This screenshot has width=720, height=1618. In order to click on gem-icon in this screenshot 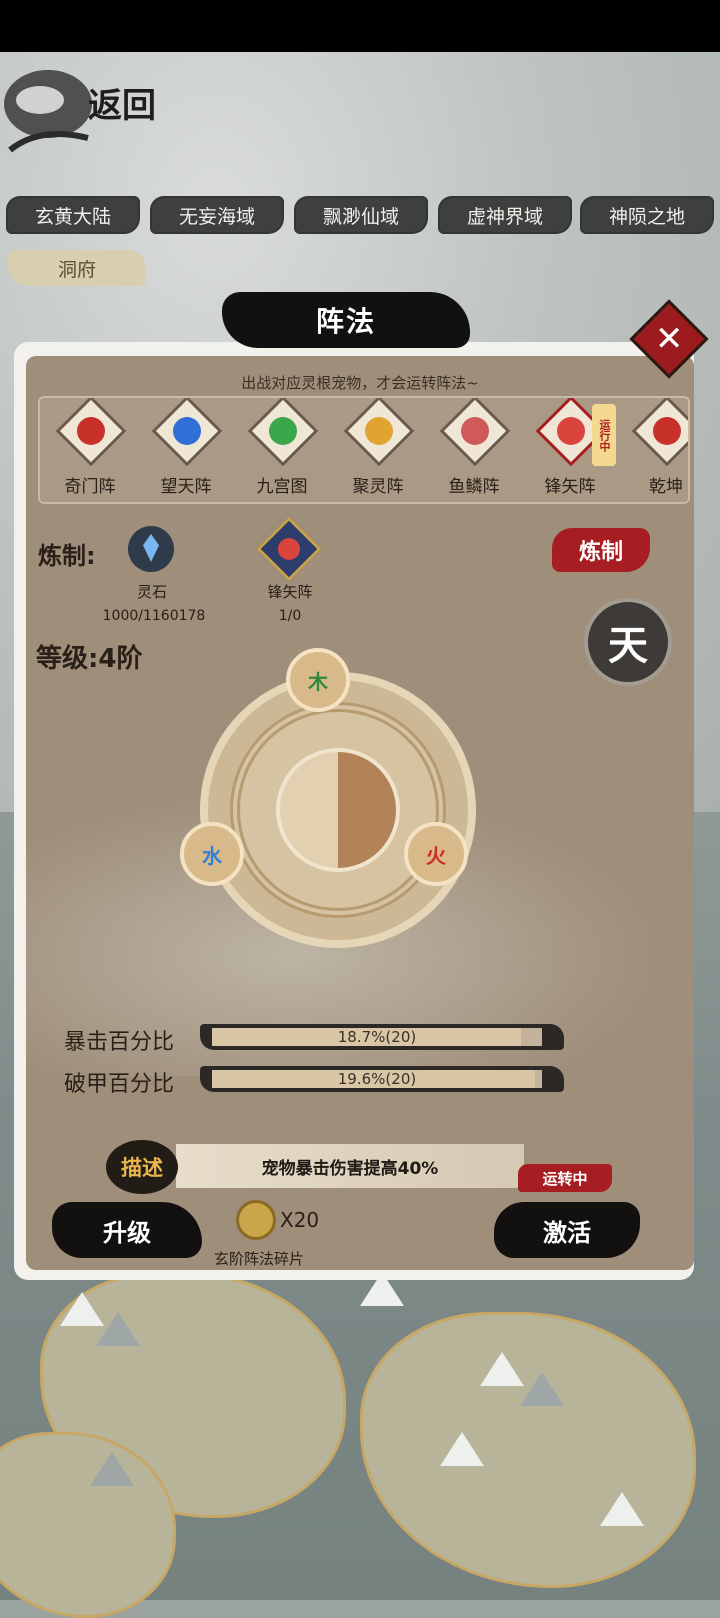, I will do `click(151, 548)`.